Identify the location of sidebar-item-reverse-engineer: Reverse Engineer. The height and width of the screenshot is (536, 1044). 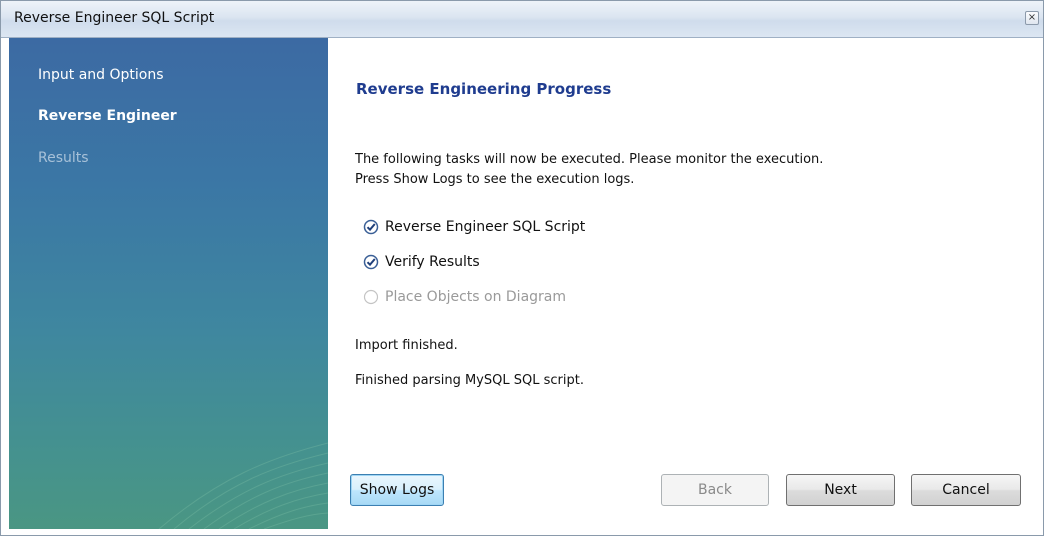
(107, 116).